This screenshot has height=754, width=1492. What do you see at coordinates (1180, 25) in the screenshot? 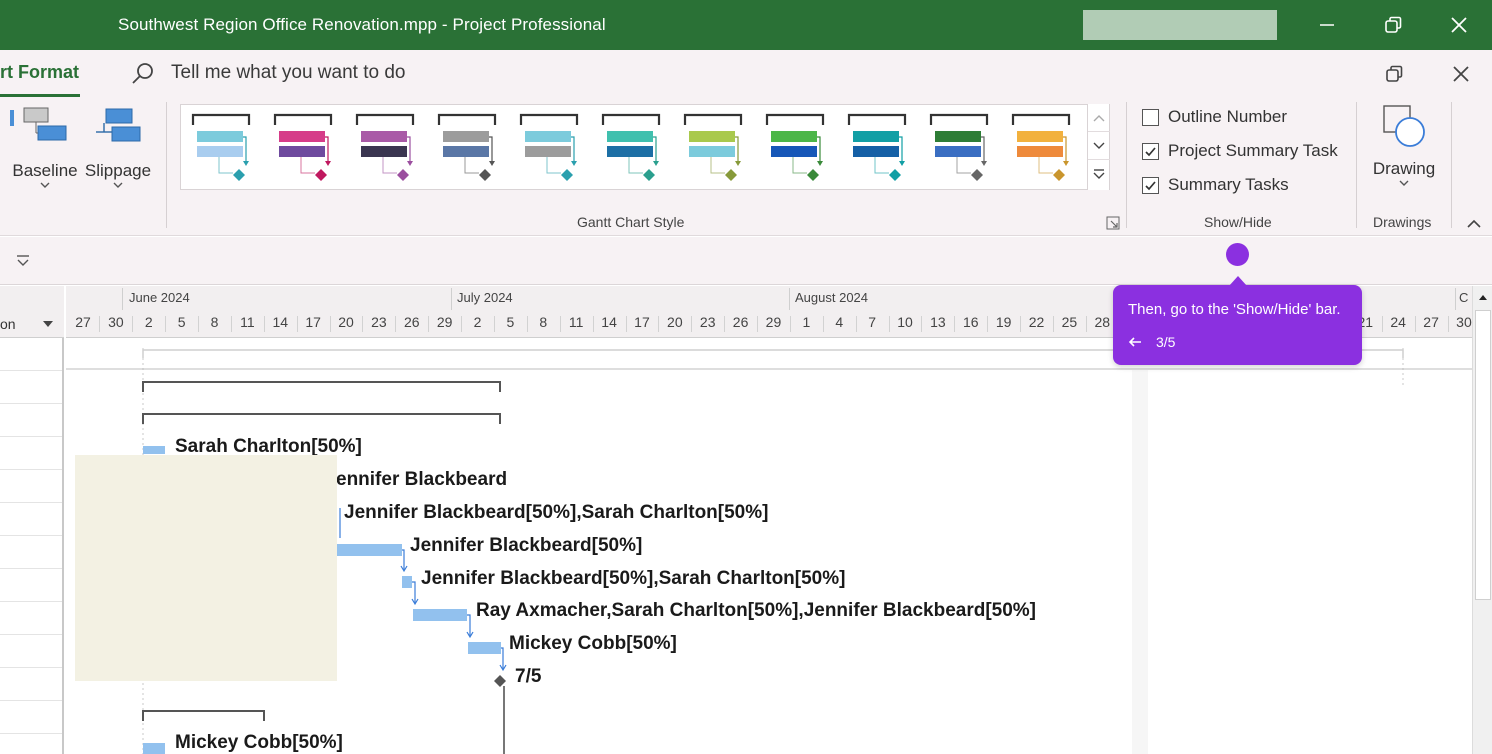
I see `account-area` at bounding box center [1180, 25].